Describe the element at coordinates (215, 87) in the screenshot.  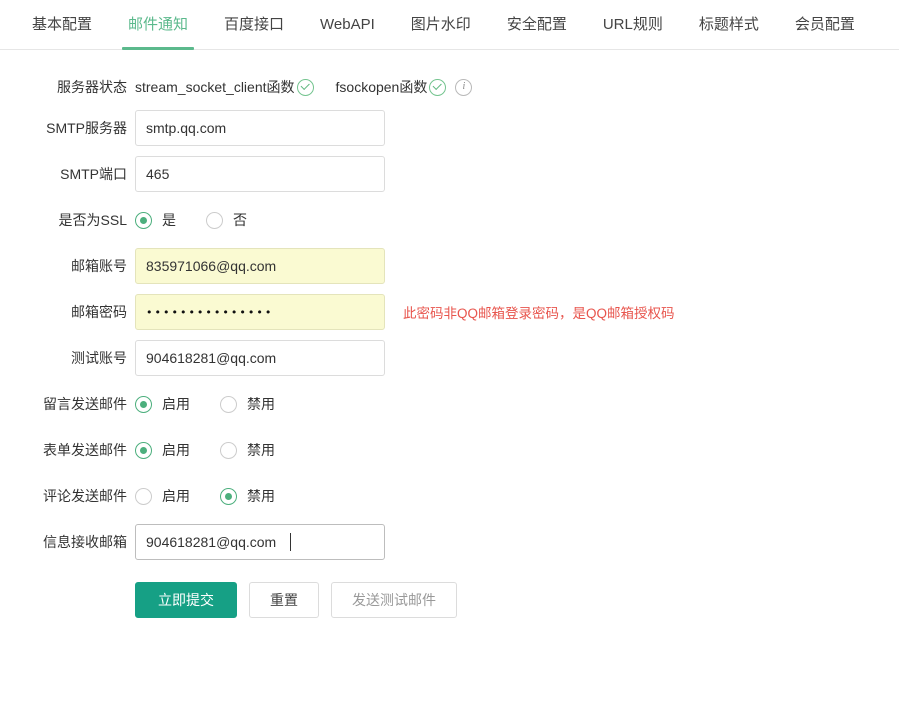
I see `status-stream-socket-client-text: stream_socket_client函数` at that location.